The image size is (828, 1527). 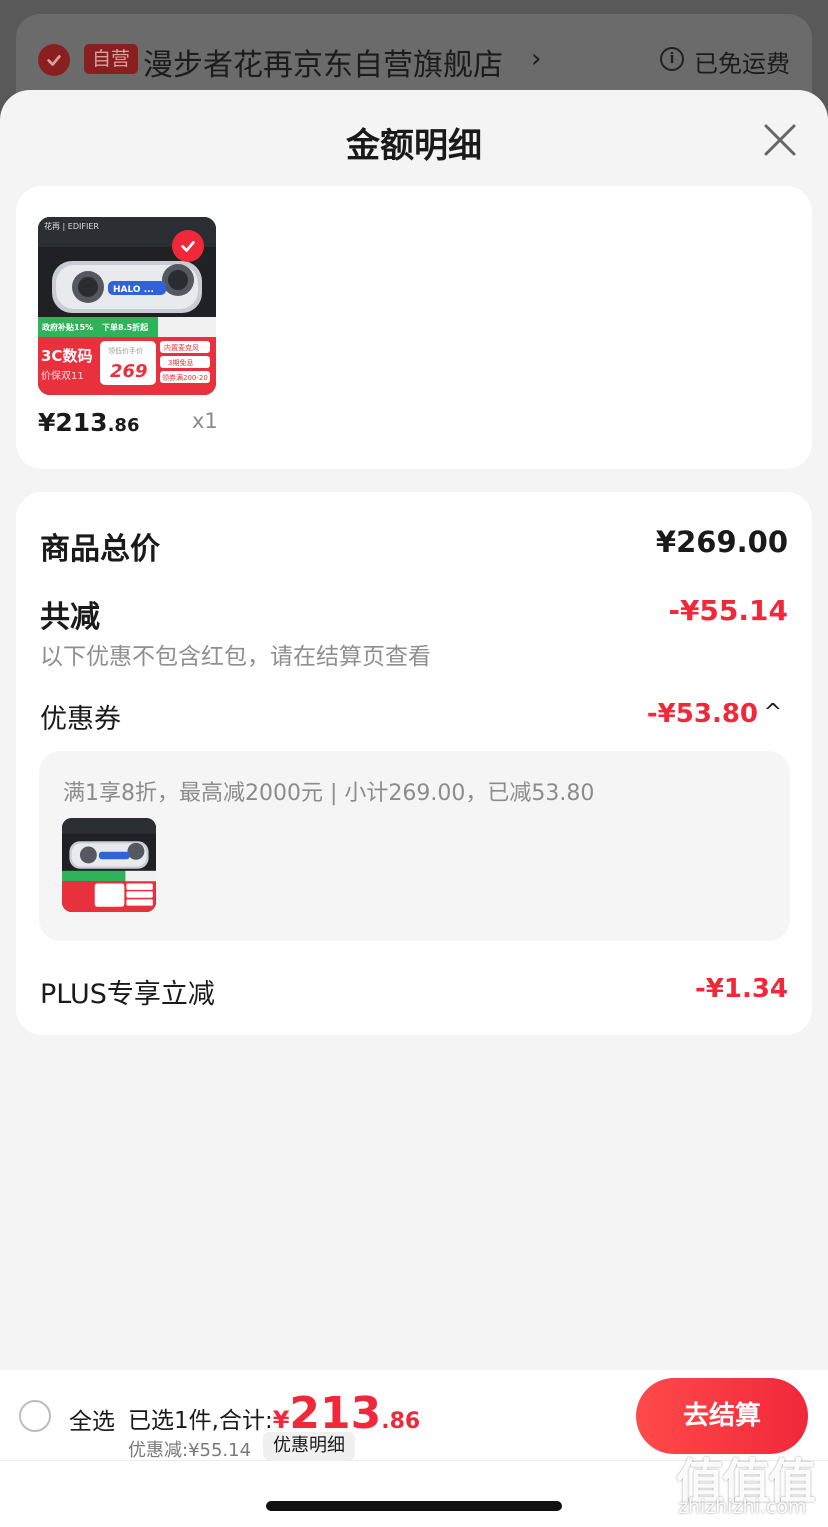 What do you see at coordinates (62, 375) in the screenshot?
I see `promo-text: 价保双11` at bounding box center [62, 375].